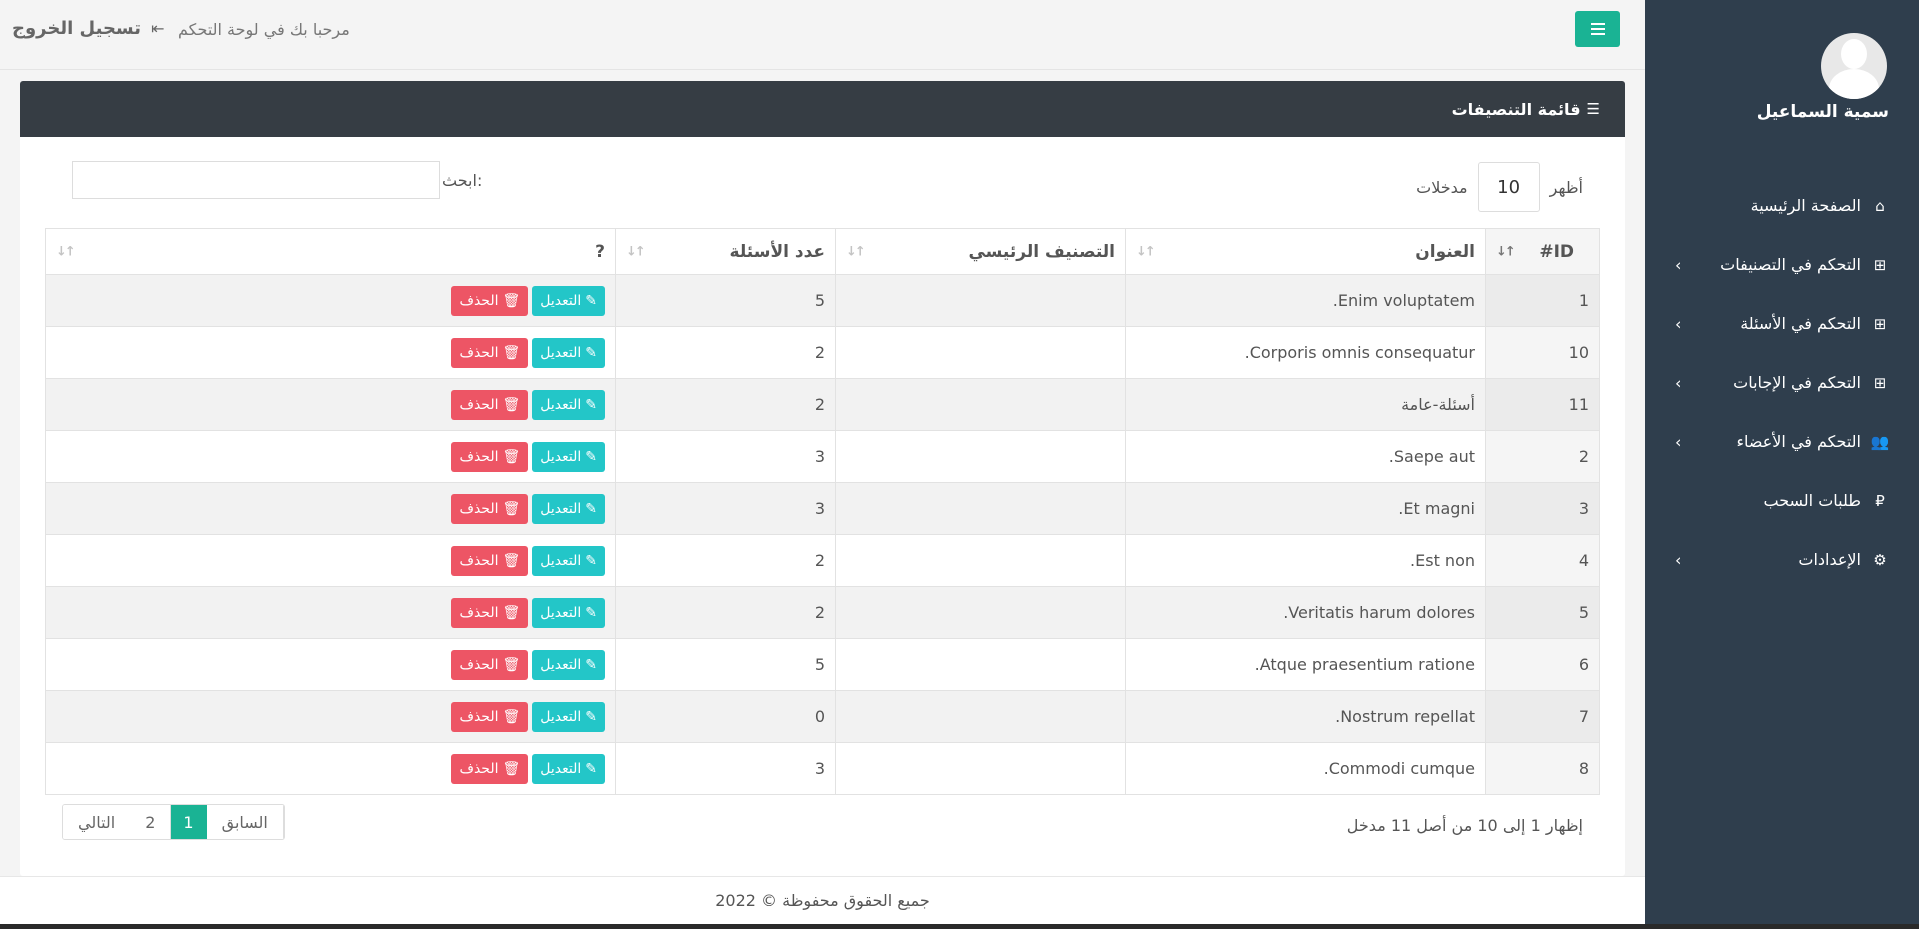 The width and height of the screenshot is (1919, 929). Describe the element at coordinates (1508, 187) in the screenshot. I see `length-select: 10` at that location.